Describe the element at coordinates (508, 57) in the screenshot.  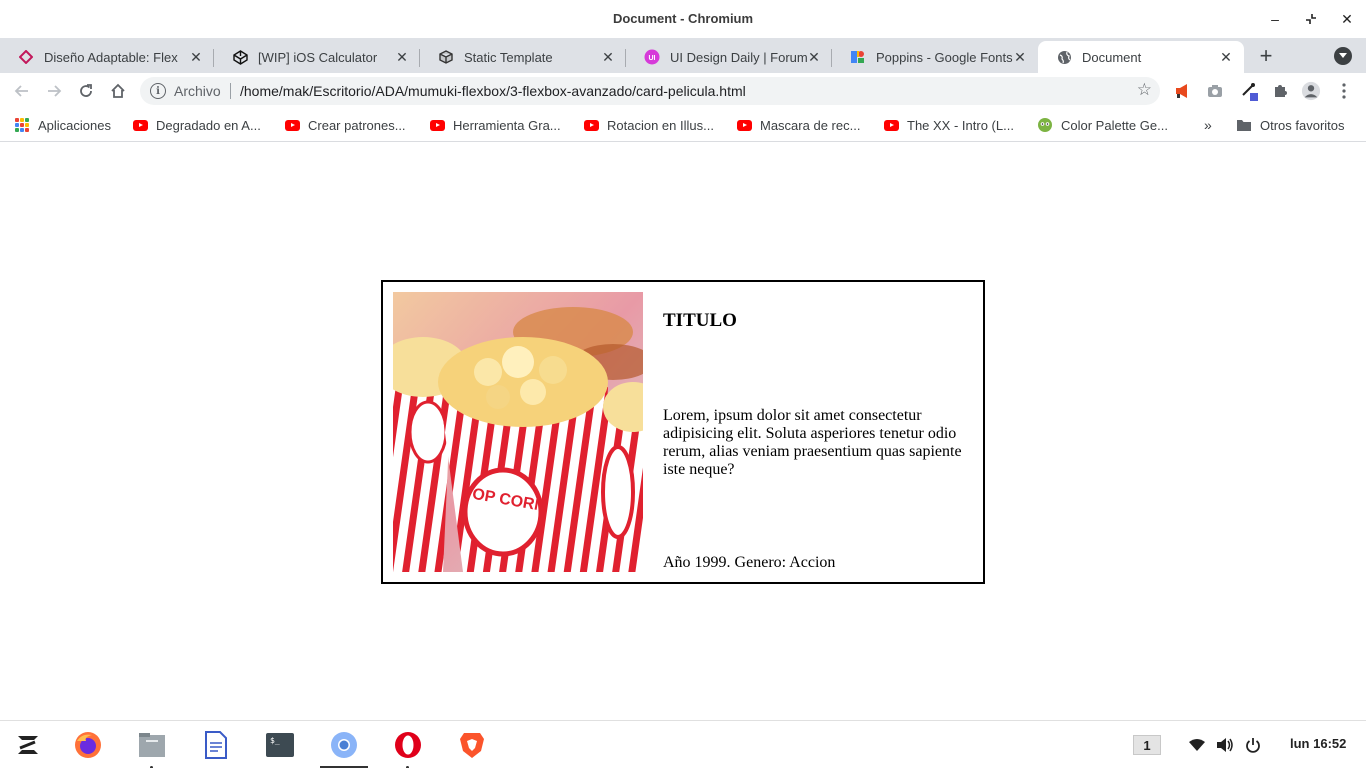
I see `tab-label: Static Template` at that location.